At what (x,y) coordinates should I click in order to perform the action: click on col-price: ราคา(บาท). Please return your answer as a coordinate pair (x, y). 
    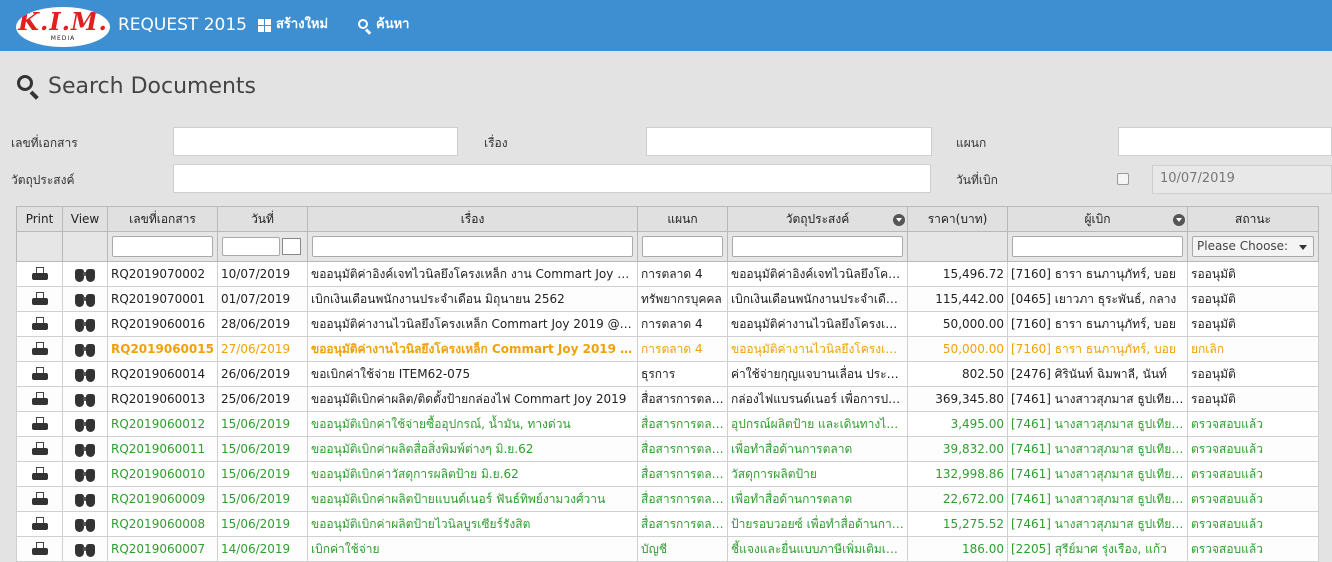
    Looking at the image, I should click on (957, 219).